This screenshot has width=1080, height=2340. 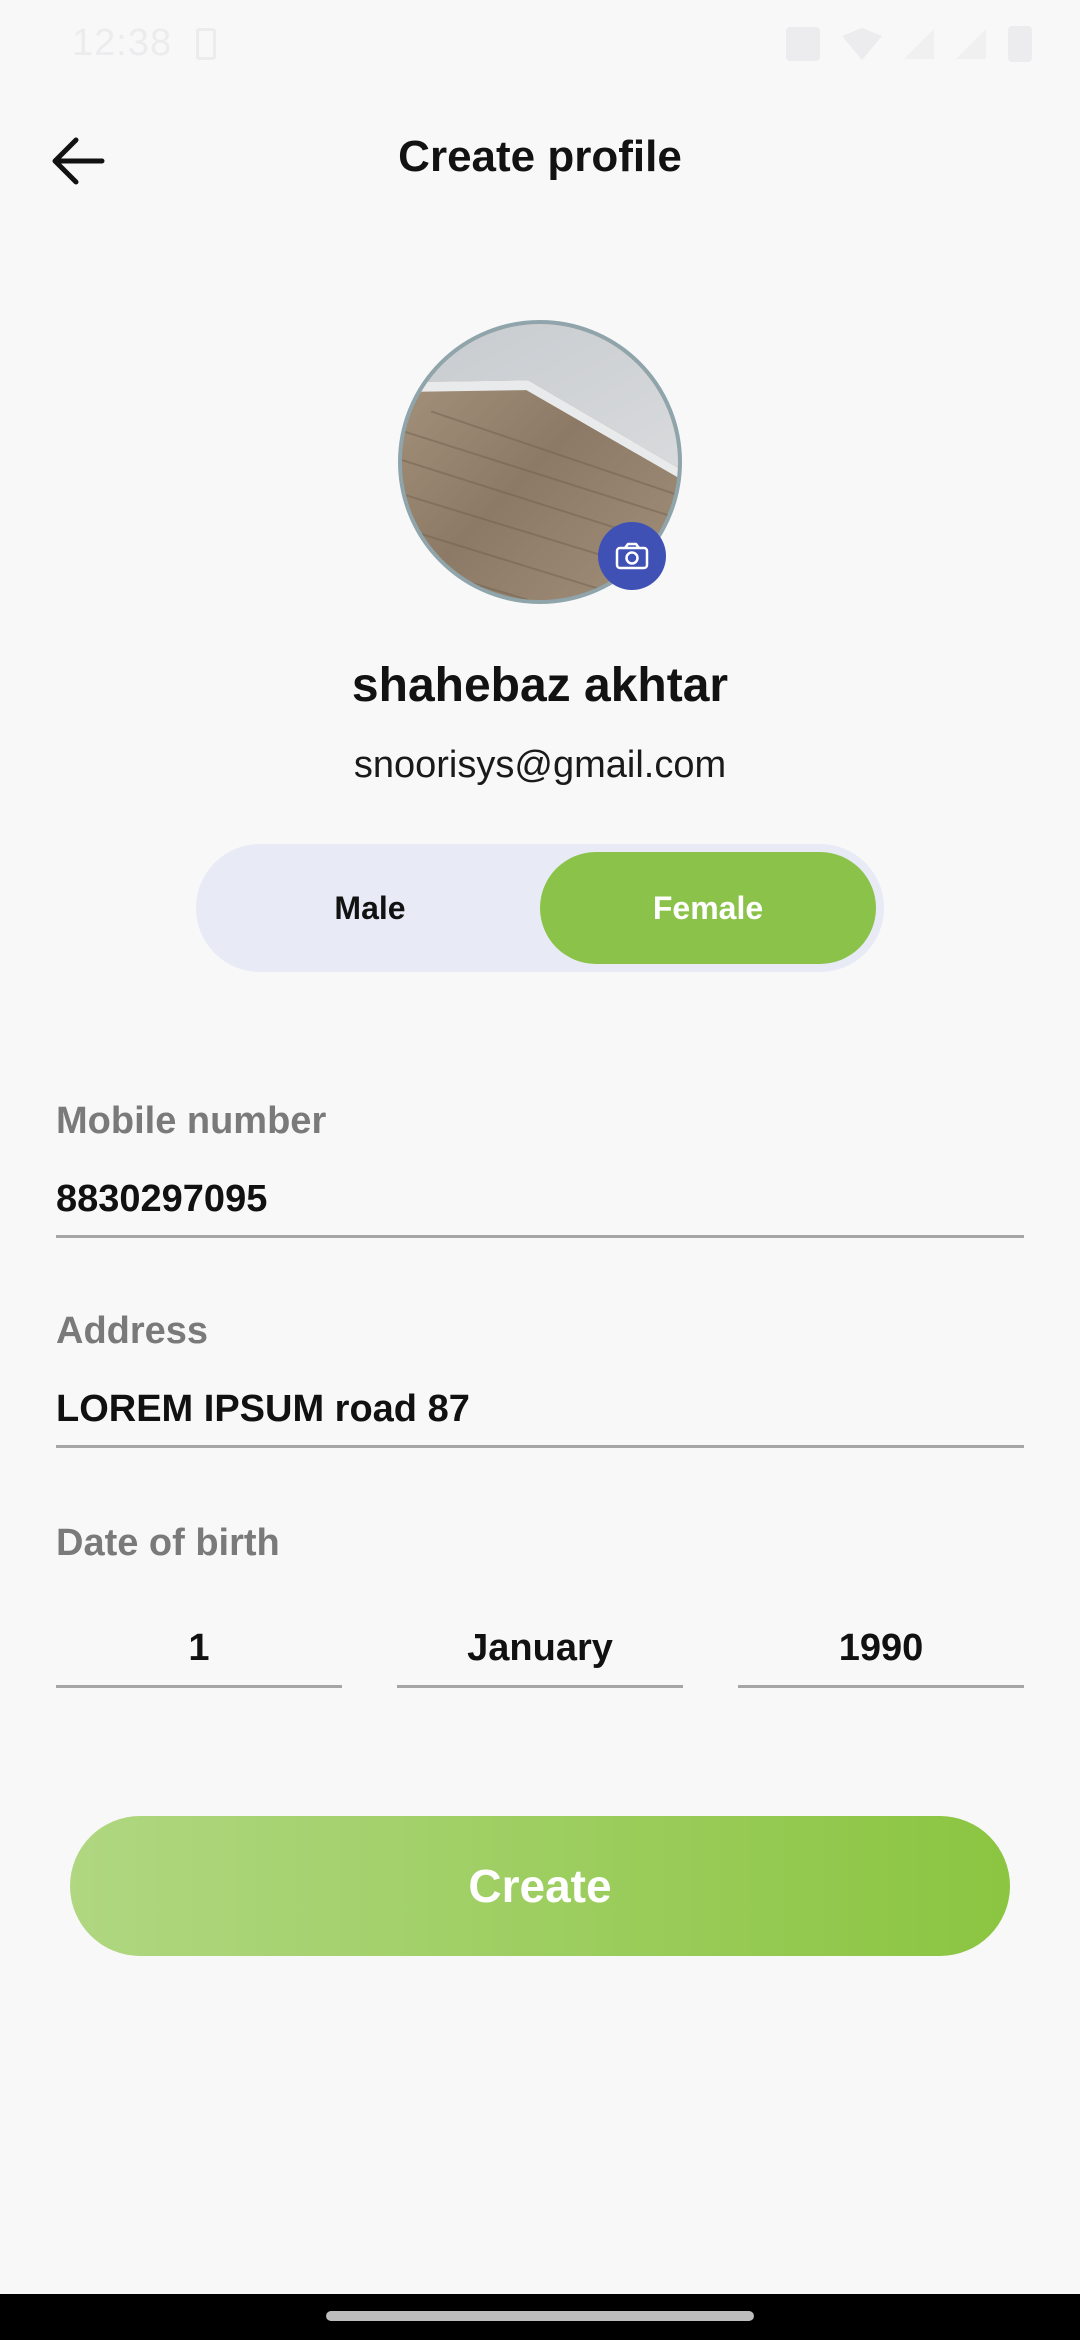 What do you see at coordinates (803, 44) in the screenshot?
I see `nfc-icon` at bounding box center [803, 44].